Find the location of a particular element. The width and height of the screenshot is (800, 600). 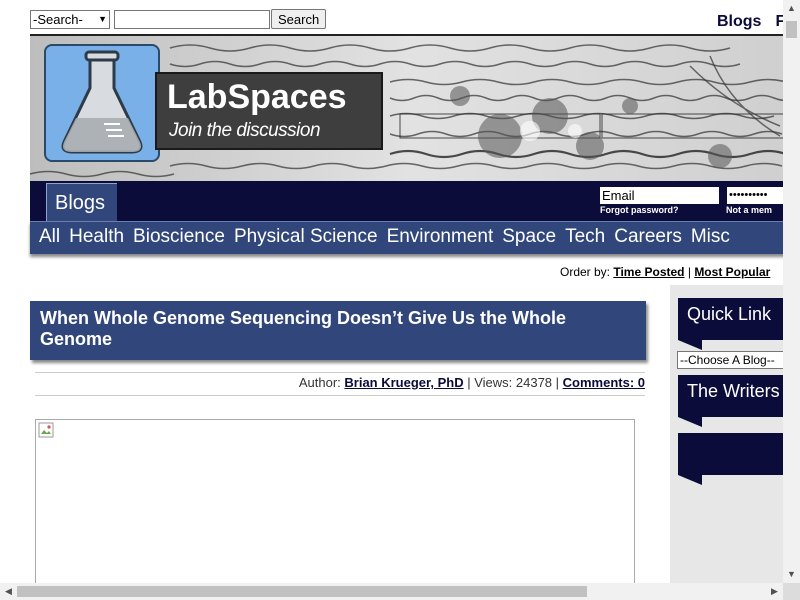

scroll-down-icon: ▼ is located at coordinates (791, 574).